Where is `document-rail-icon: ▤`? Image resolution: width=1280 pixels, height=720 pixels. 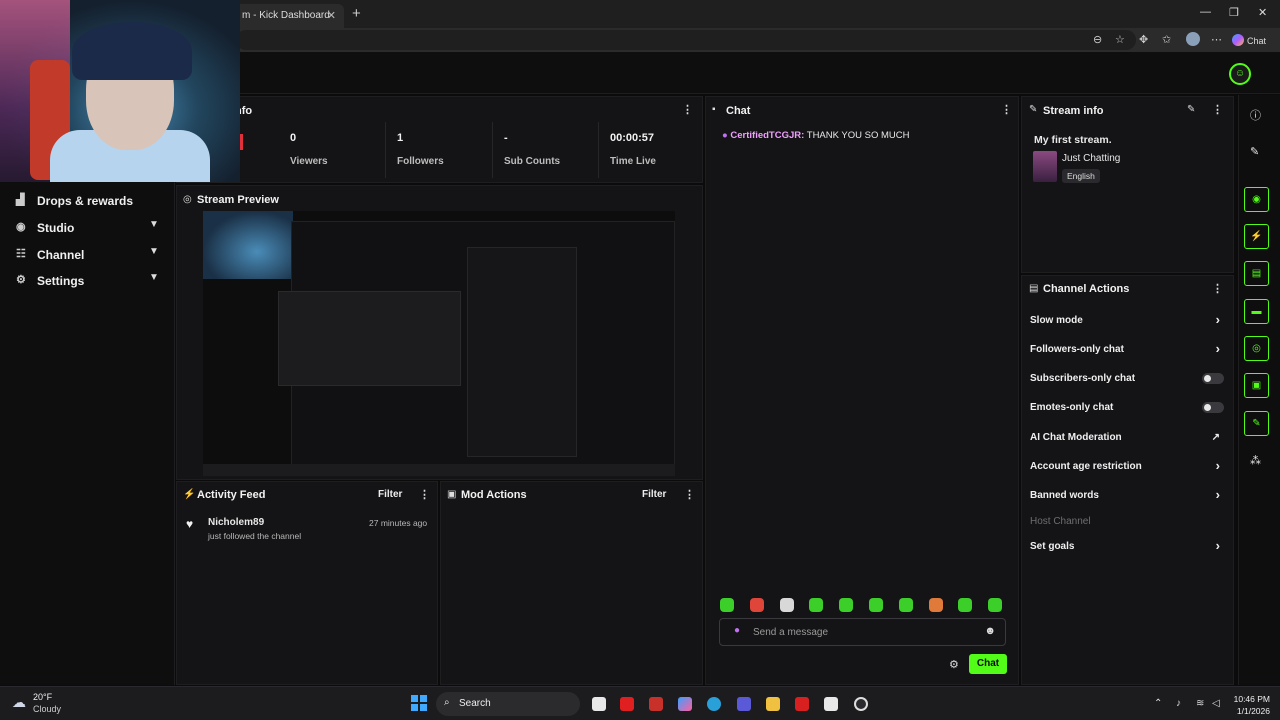
document-rail-icon: ▤ is located at coordinates (1256, 273).